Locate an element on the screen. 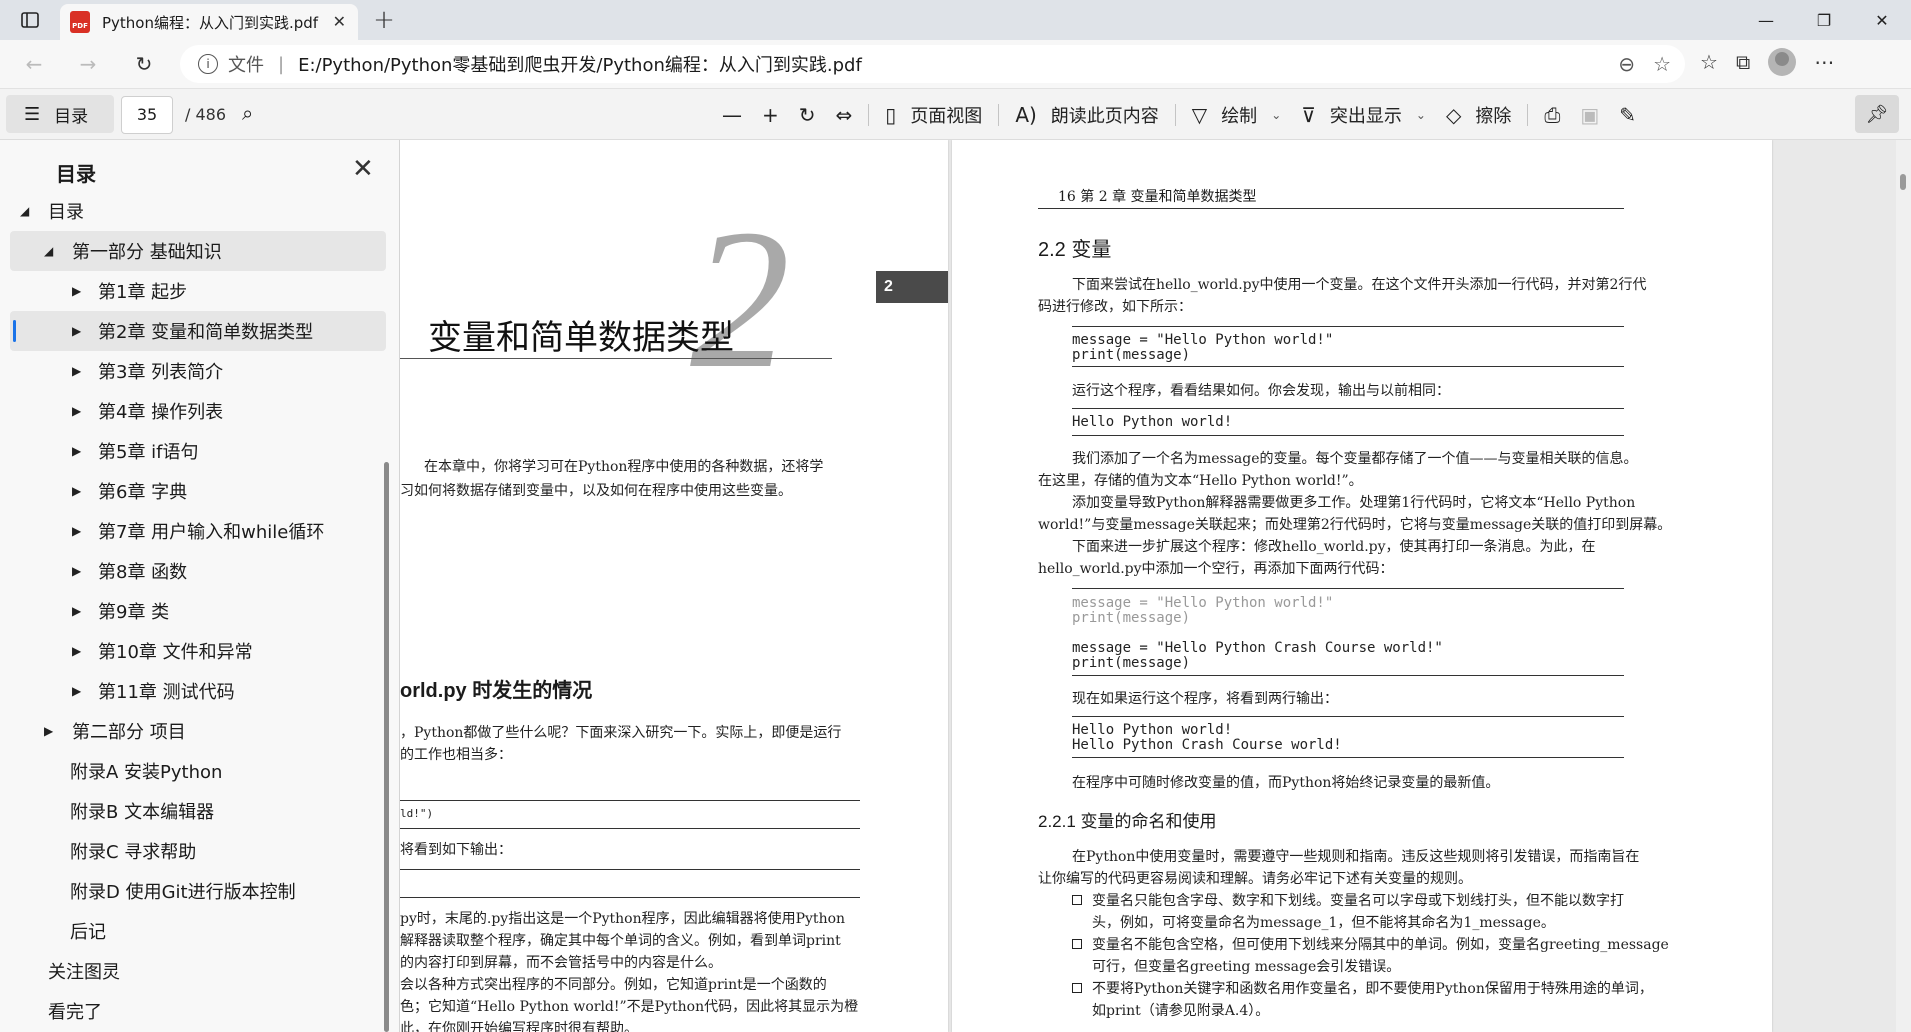 The height and width of the screenshot is (1032, 1911). forward-button: → is located at coordinates (88, 64).